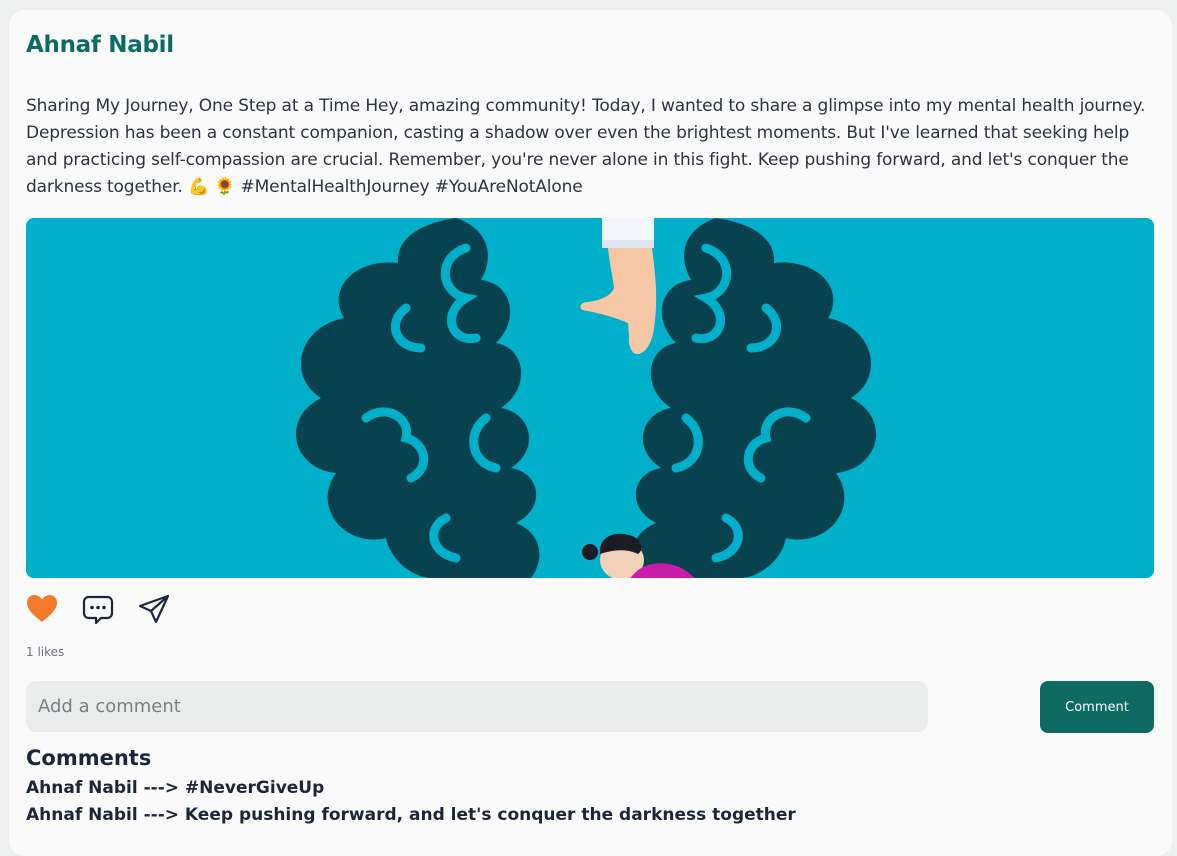 The image size is (1177, 856). Describe the element at coordinates (175, 788) in the screenshot. I see `comment-item: Ahnaf Nabil ---> #NeverGiveUp` at that location.